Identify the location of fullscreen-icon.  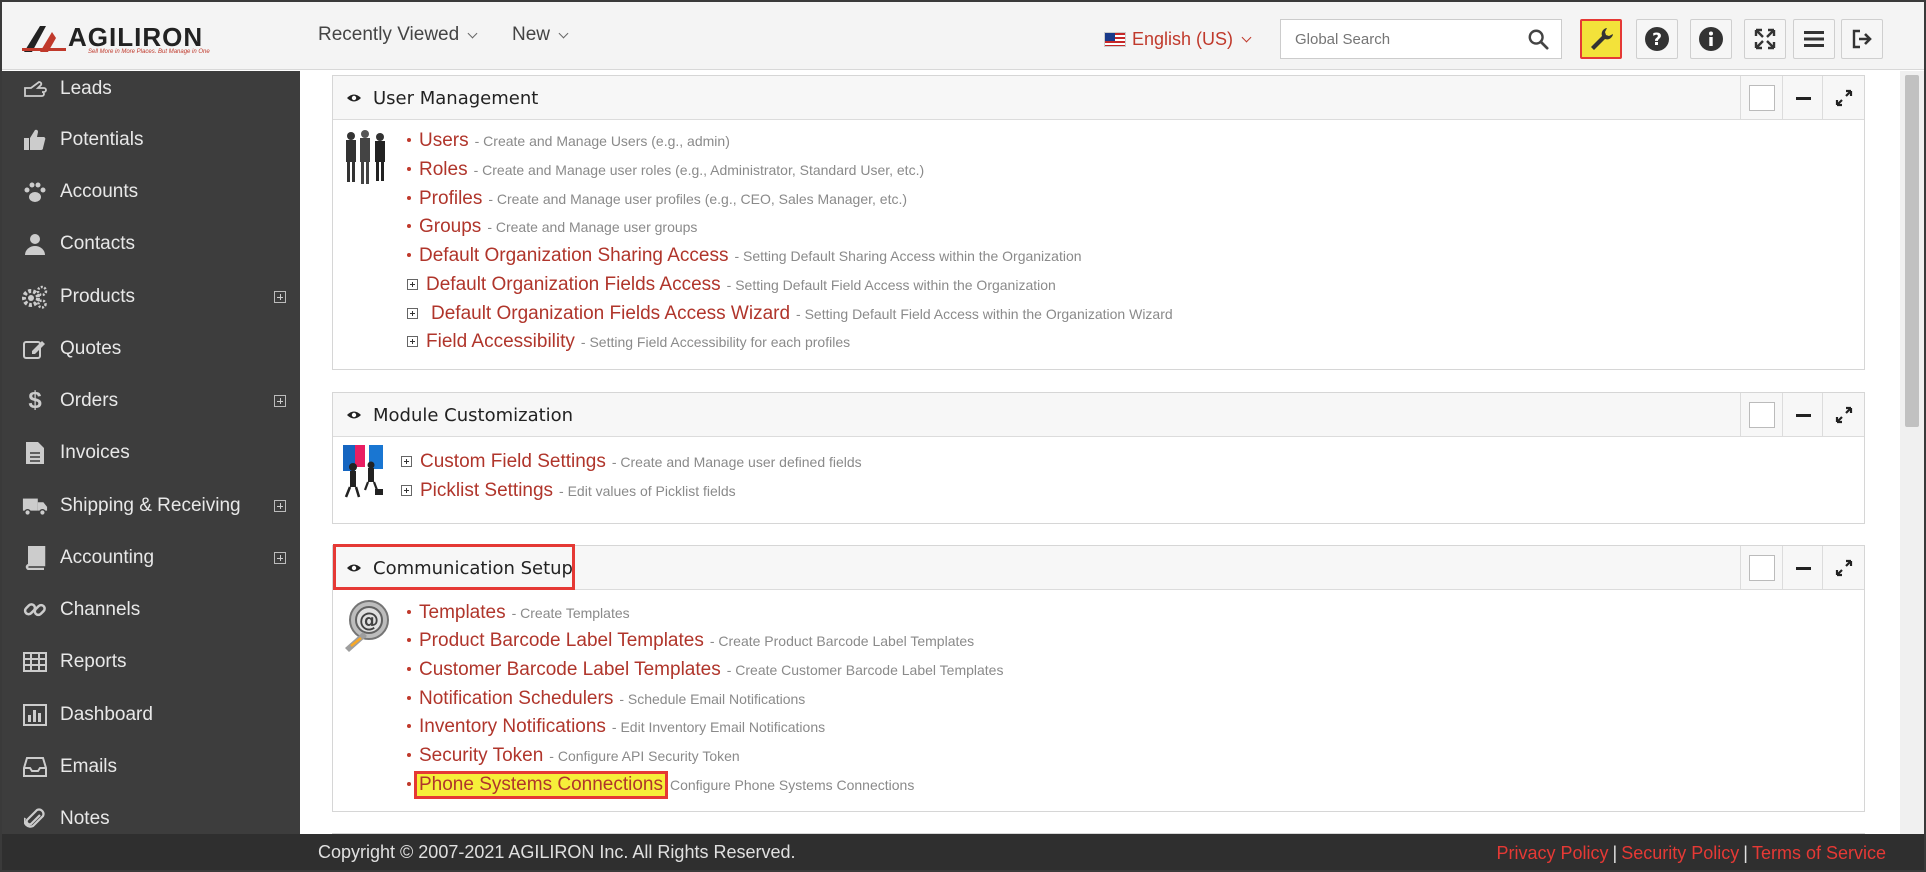
(1765, 39).